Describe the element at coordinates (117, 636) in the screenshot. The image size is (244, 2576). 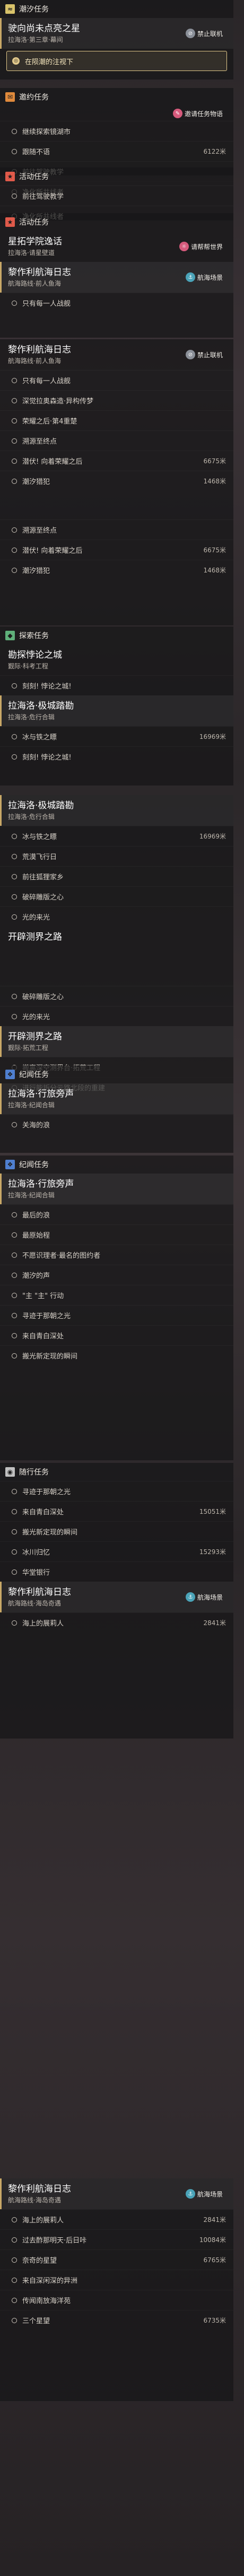
I see `category-header: ◆ 探索任务` at that location.